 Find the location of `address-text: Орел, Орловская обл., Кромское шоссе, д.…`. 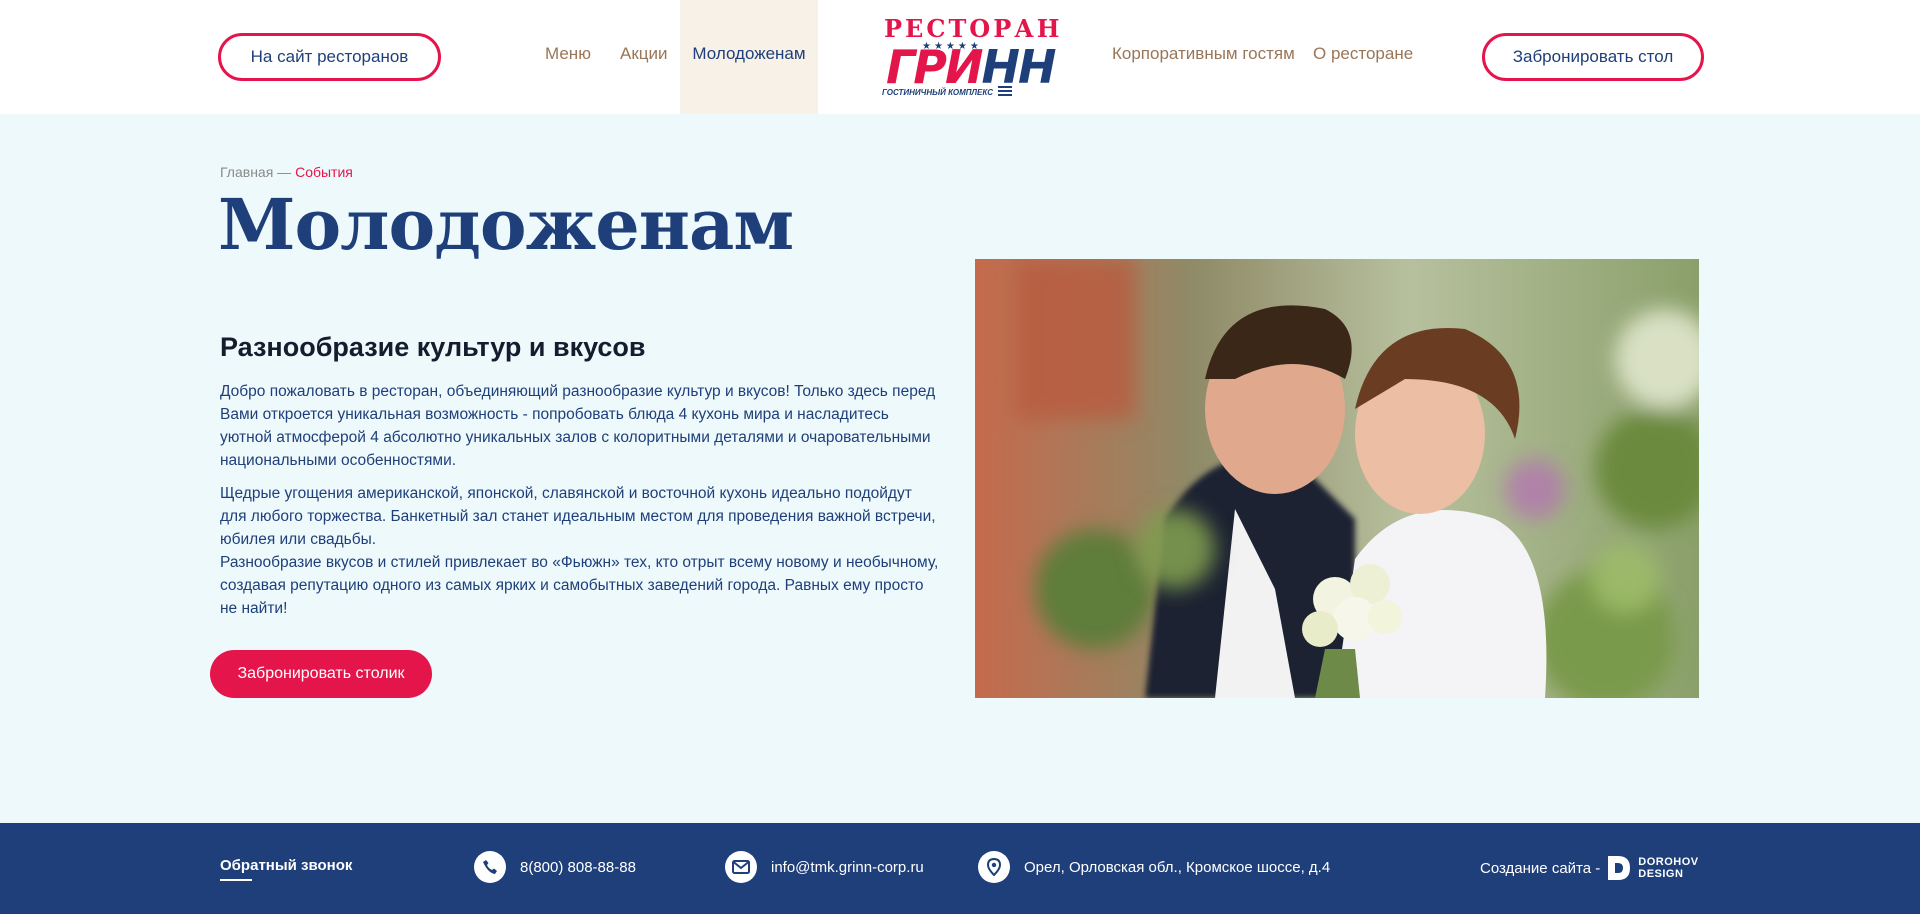

address-text: Орел, Орловская обл., Кромское шоссе, д.… is located at coordinates (1177, 867).